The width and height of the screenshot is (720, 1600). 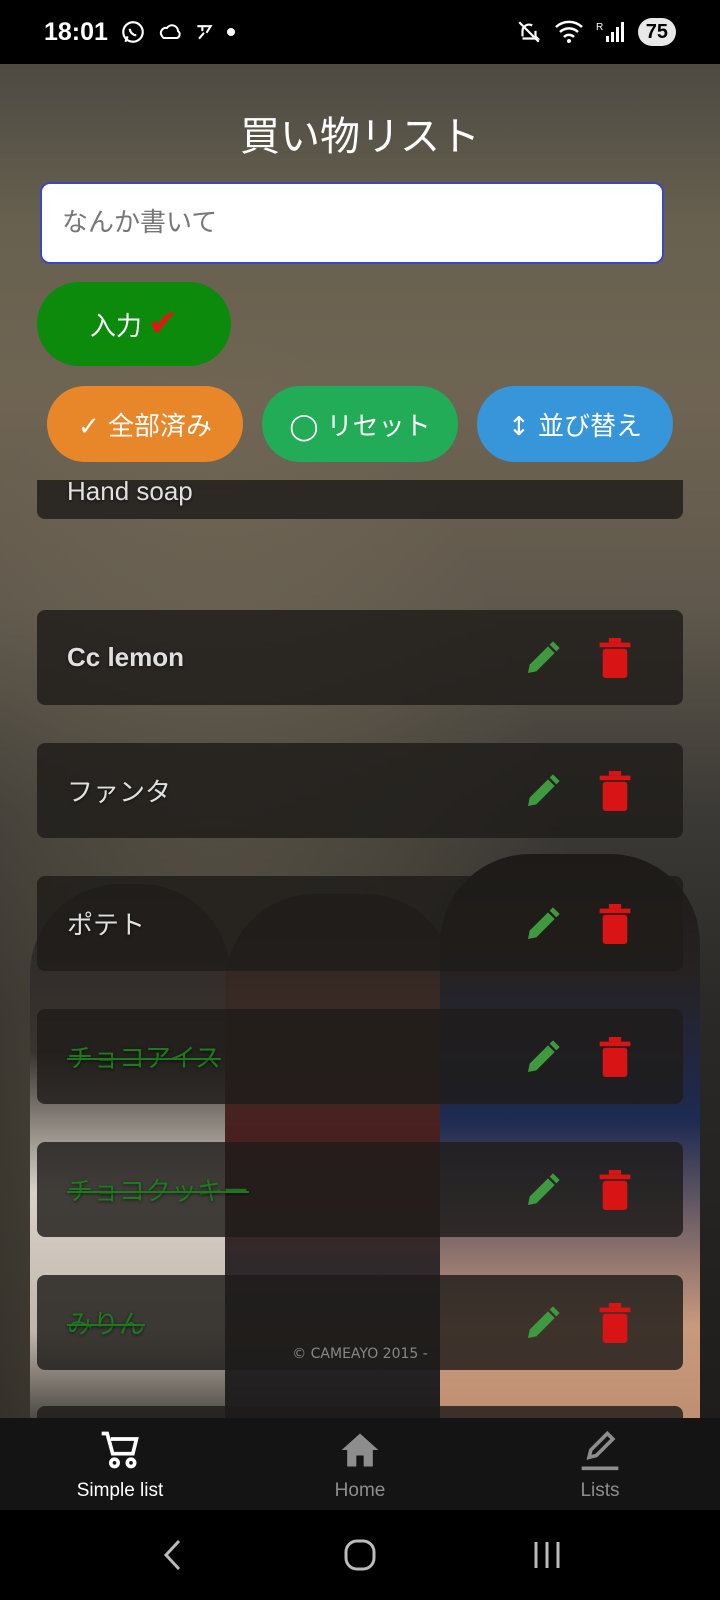 I want to click on list-item-partial, so click(x=360, y=1412).